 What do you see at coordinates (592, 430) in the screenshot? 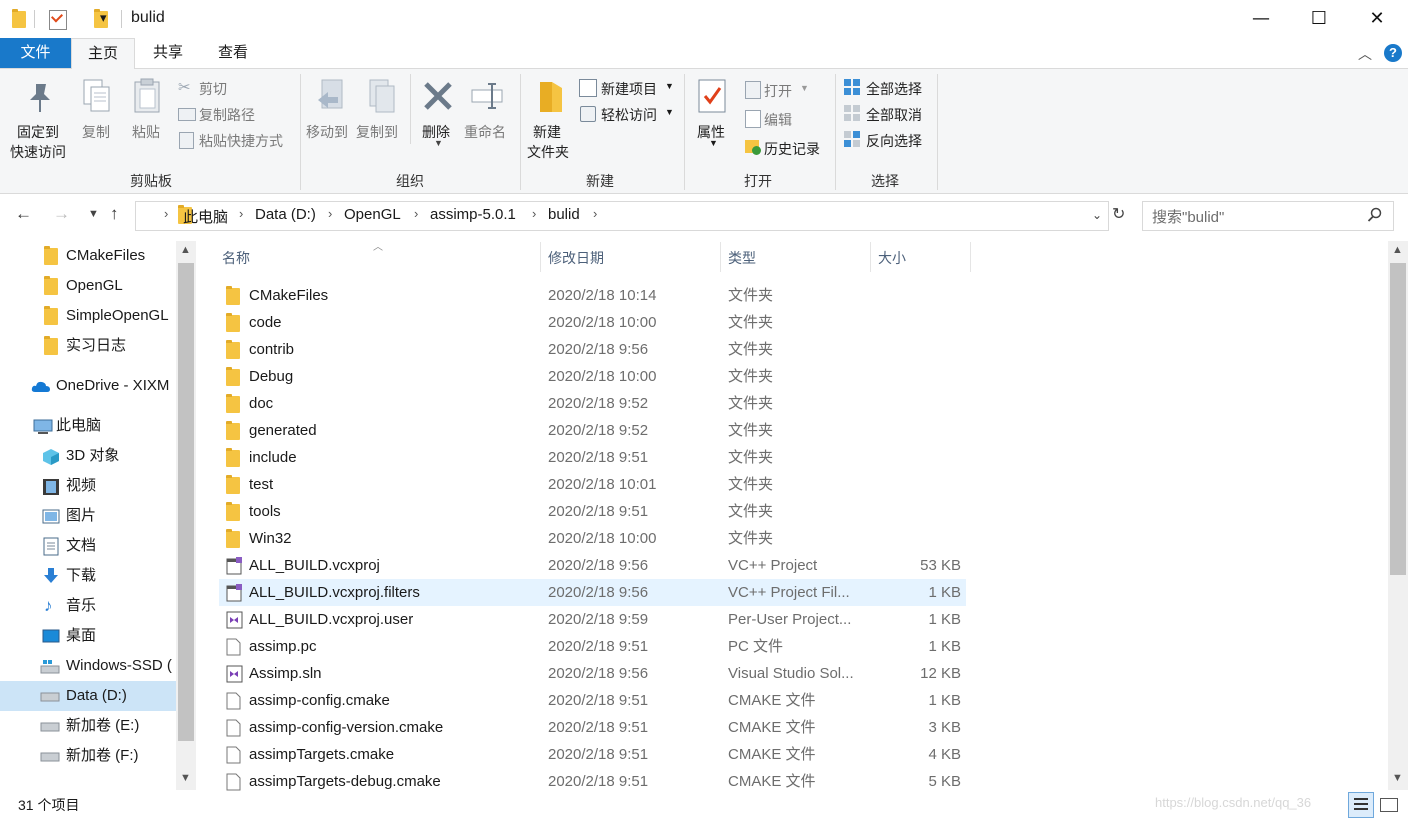
I see `table-row: generated 2020/2/18 9:52 文件夹` at bounding box center [592, 430].